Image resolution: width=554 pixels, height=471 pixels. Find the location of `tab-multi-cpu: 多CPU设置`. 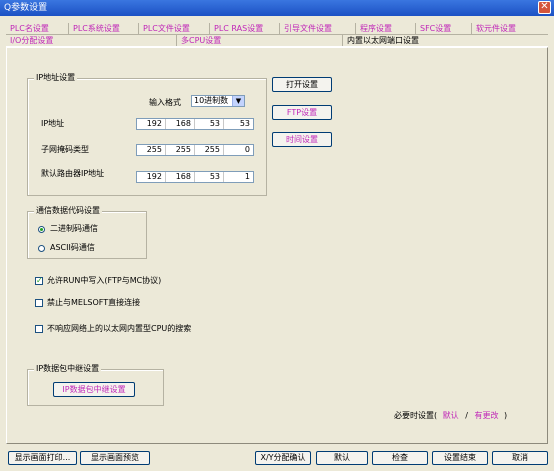

tab-multi-cpu: 多CPU设置 is located at coordinates (260, 40).